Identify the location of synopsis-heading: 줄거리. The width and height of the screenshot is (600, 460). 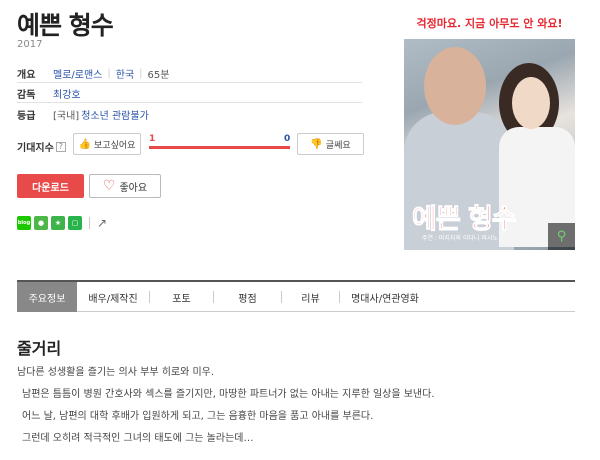
(39, 348).